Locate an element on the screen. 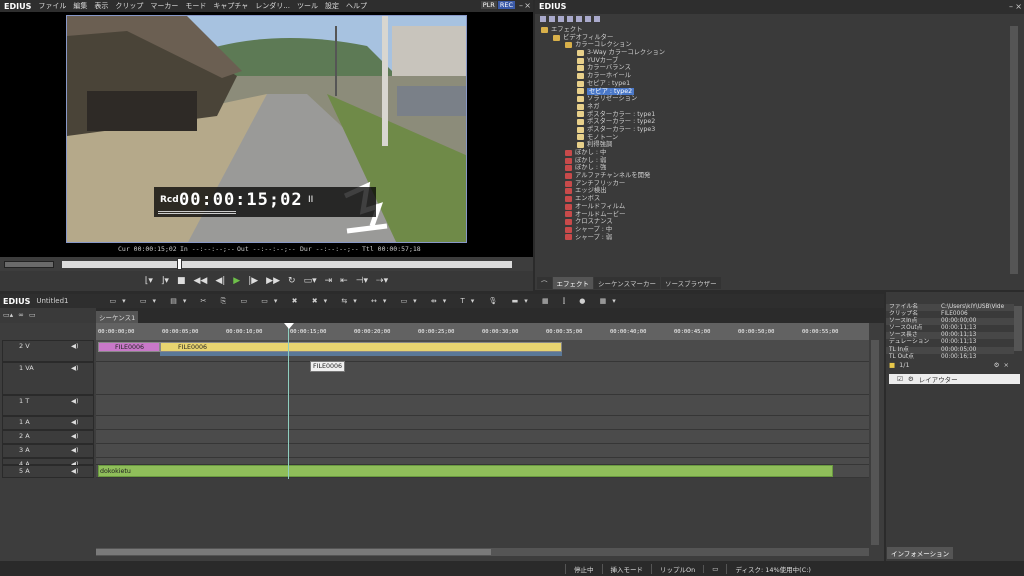 The height and width of the screenshot is (576, 1024). menu-tools: ツール is located at coordinates (307, 6).